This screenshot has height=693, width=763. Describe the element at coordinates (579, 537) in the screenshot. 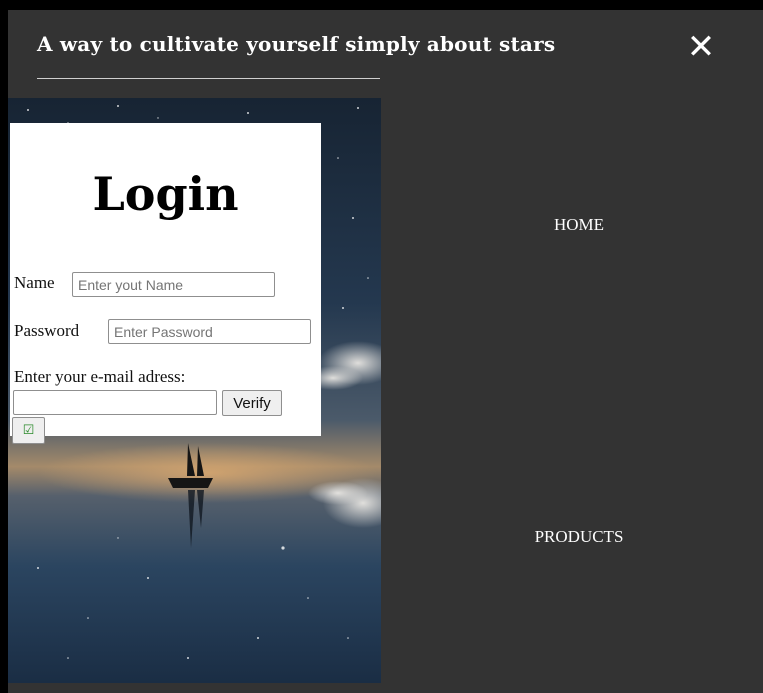

I see `nav-link-products: PRODUCTS` at that location.